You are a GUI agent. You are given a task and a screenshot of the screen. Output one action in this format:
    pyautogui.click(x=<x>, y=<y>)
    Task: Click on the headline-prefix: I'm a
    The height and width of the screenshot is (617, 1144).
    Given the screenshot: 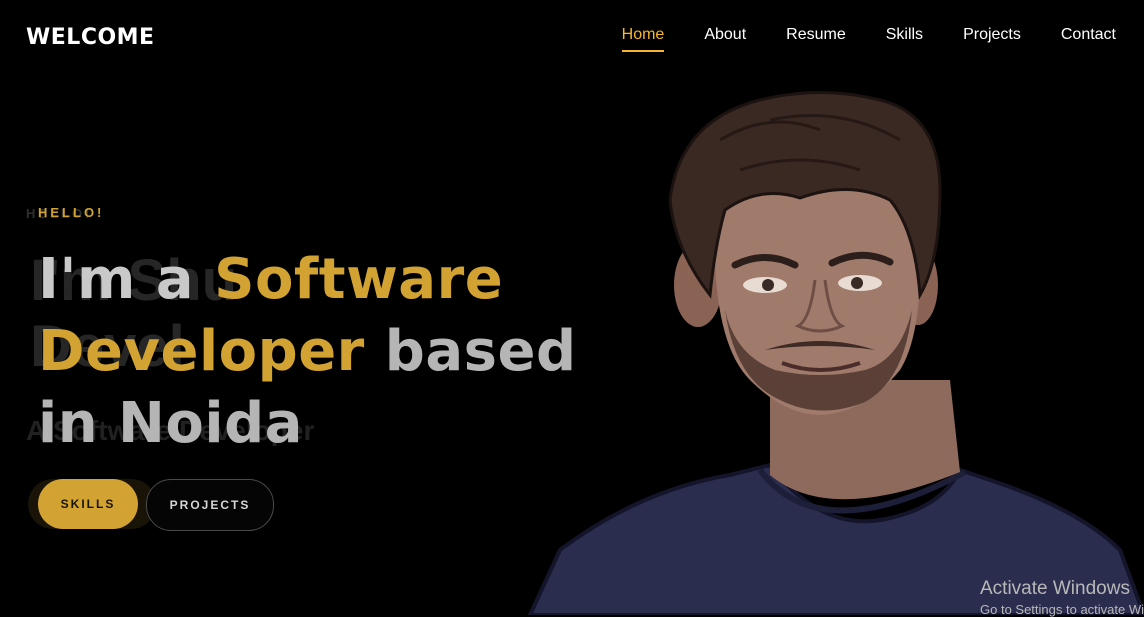 What is the action you would take?
    pyautogui.click(x=126, y=279)
    